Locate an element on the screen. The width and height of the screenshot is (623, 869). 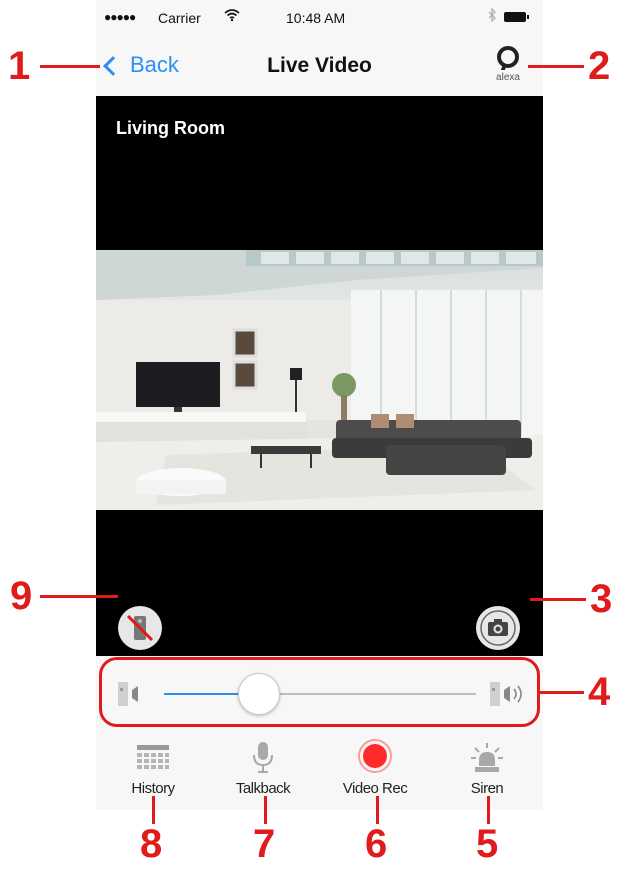
tab-history-label: History is located at coordinates (153, 788).